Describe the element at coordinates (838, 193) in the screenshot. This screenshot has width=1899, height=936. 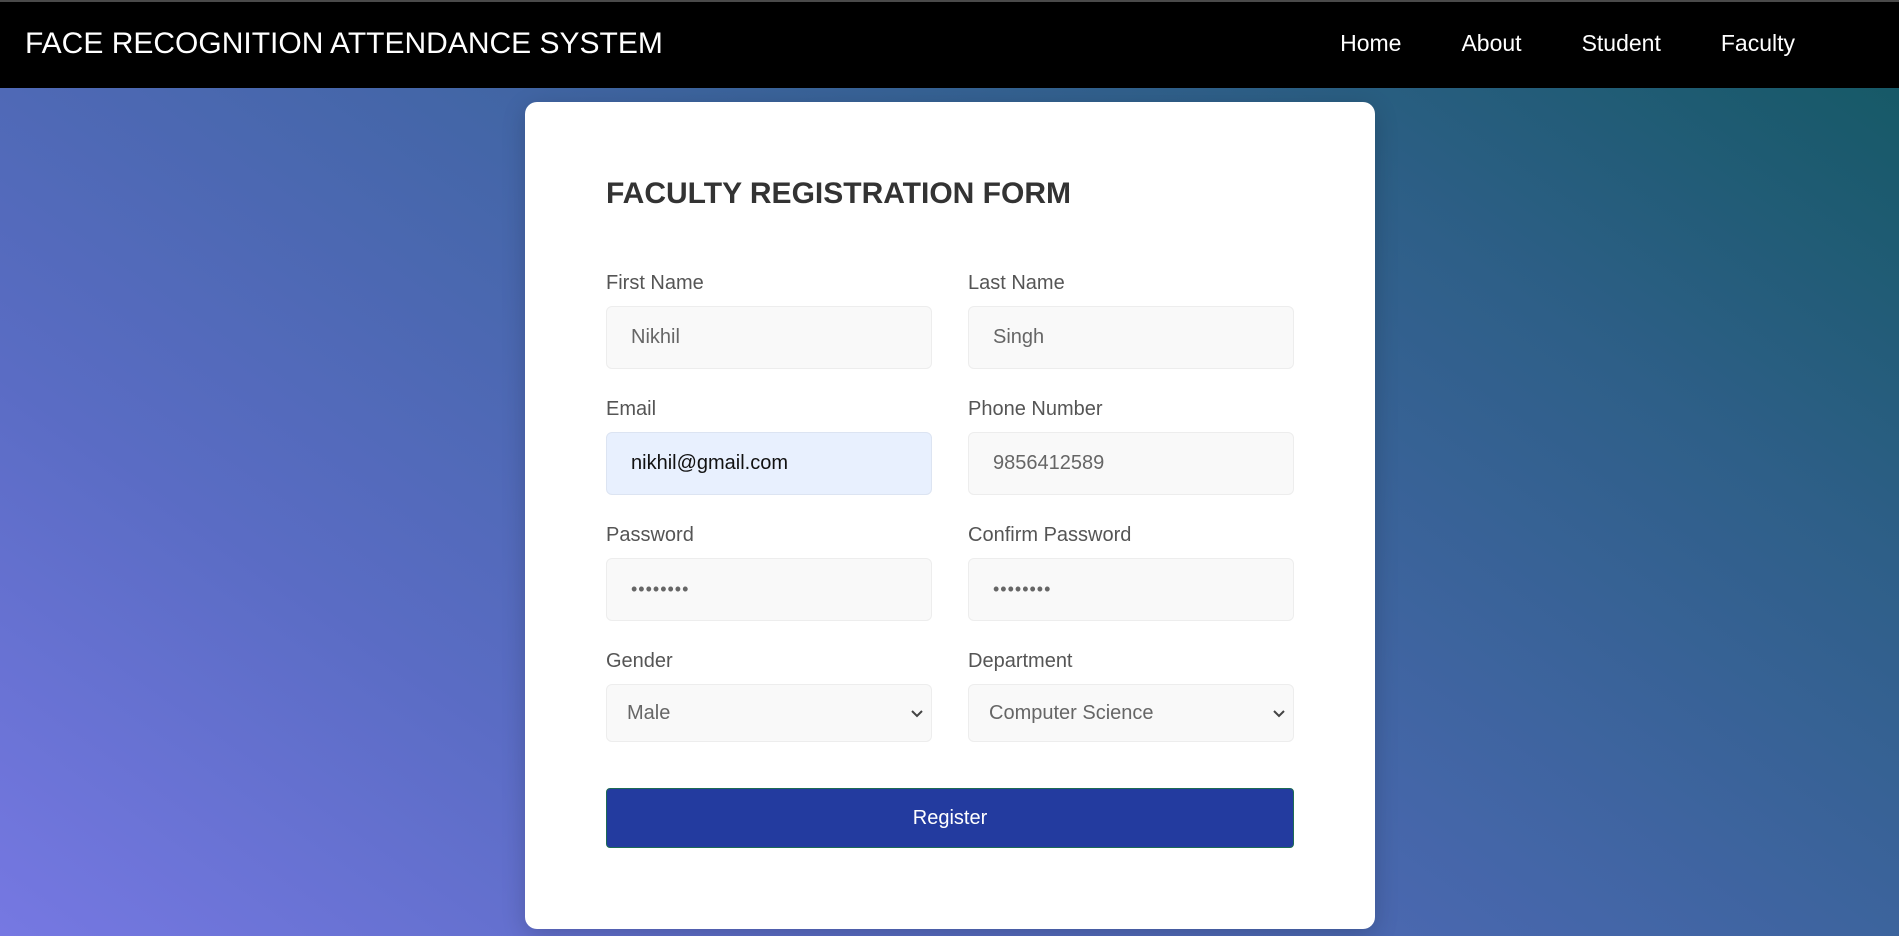
I see `form-title: FACULTY REGISTRATION FORM` at that location.